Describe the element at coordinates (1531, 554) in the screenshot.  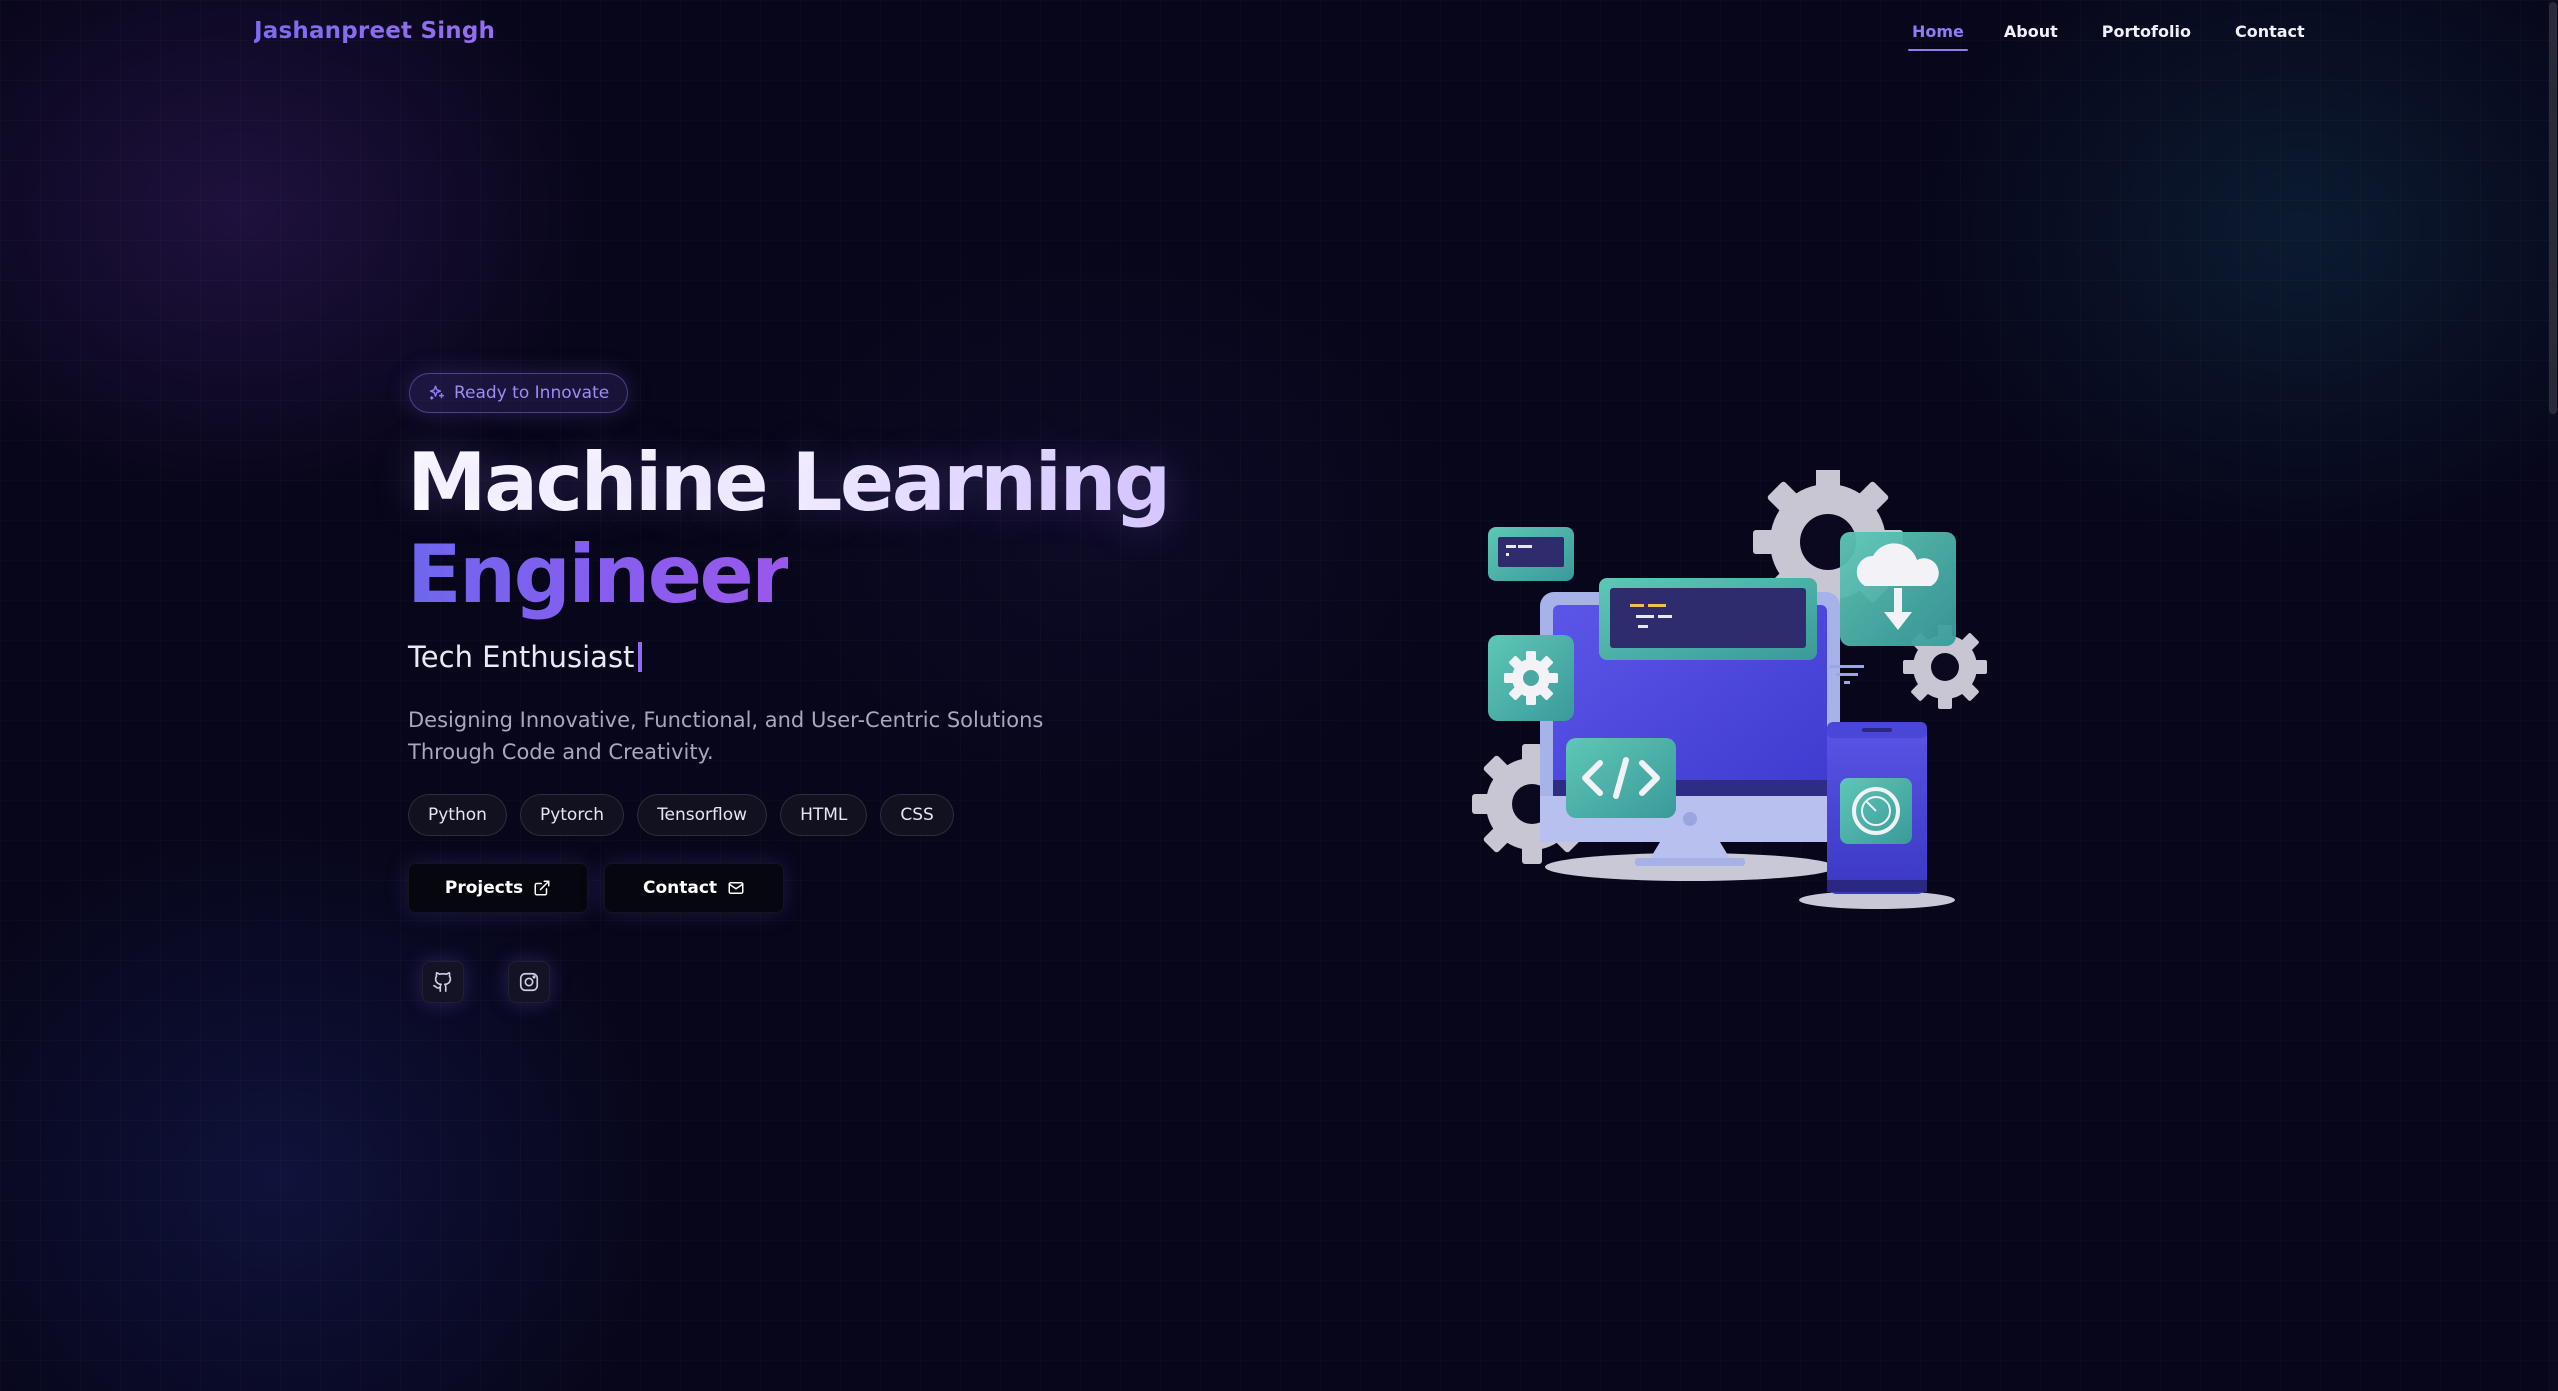
I see `small-window-tile` at that location.